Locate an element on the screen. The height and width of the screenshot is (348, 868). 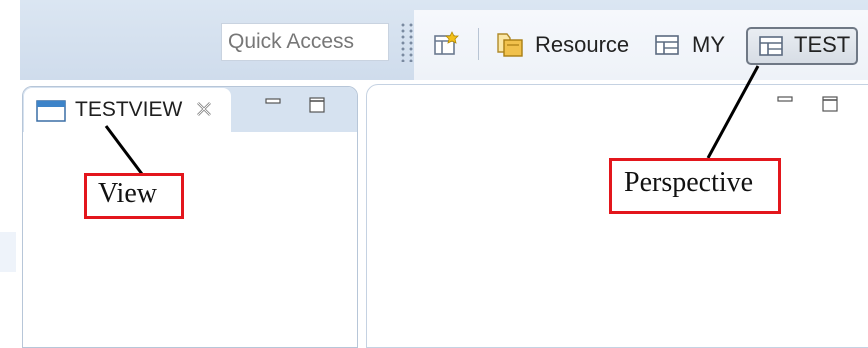
quick-access-input: Quick Access is located at coordinates (305, 42).